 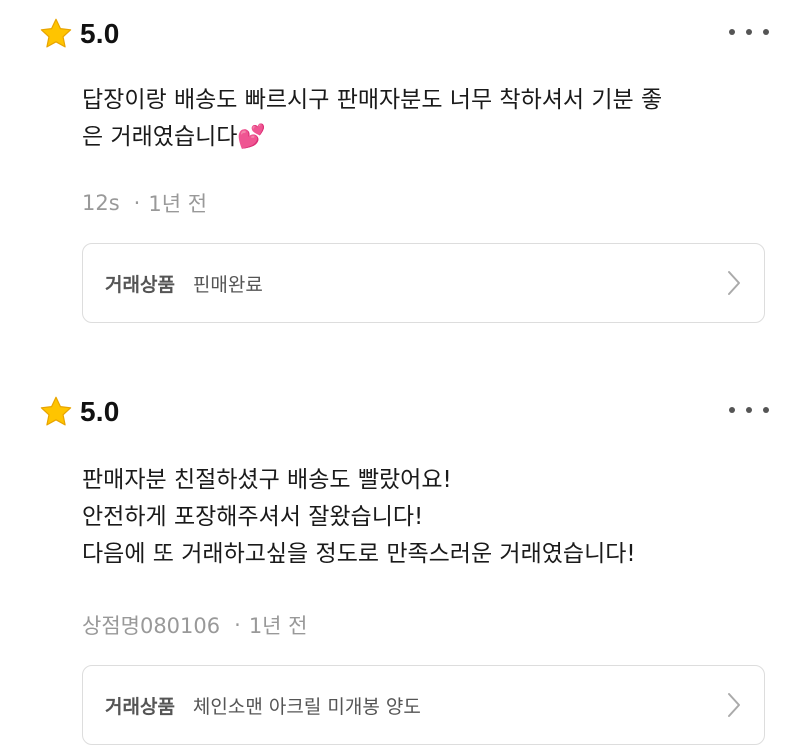 I want to click on review-author: 상점명080106, so click(x=151, y=625).